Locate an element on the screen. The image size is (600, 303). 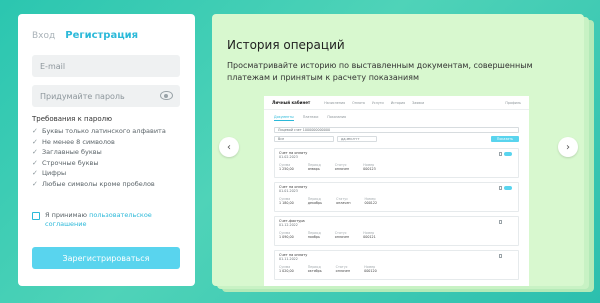
preview-card-date: 01.12.2022 is located at coordinates (288, 225).